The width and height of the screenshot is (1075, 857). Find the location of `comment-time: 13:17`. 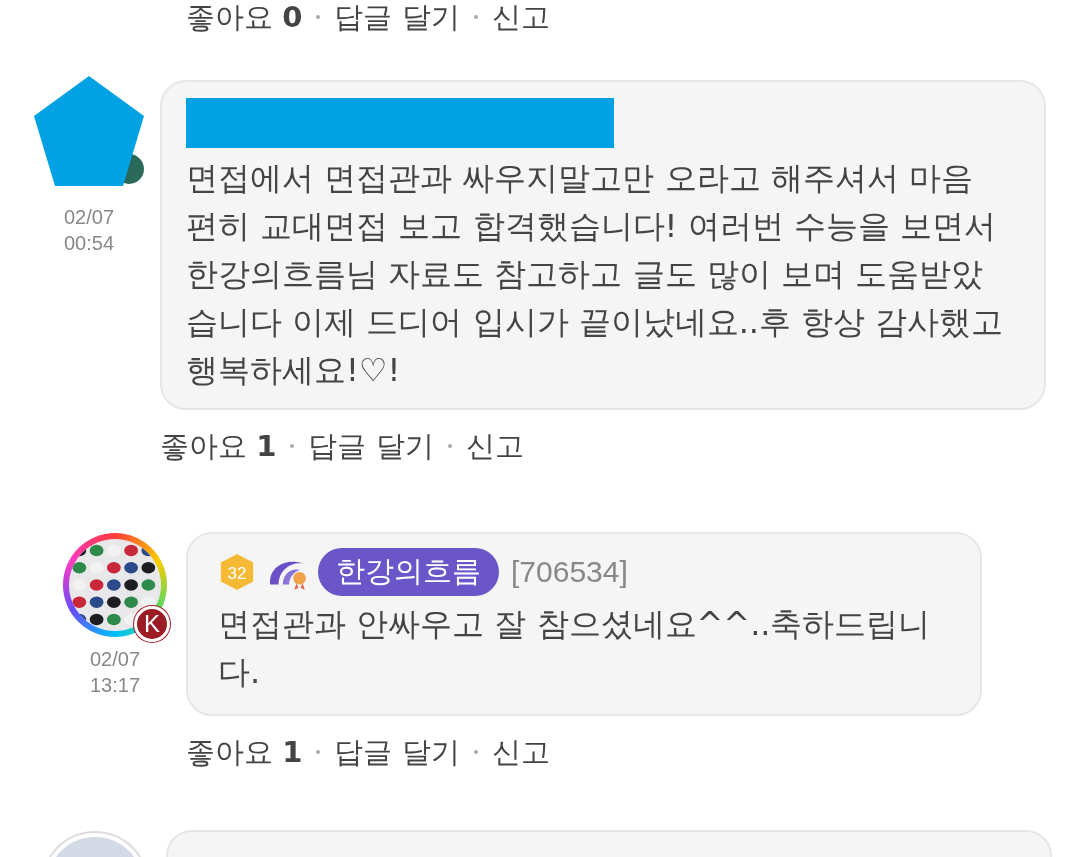

comment-time: 13:17 is located at coordinates (115, 685).